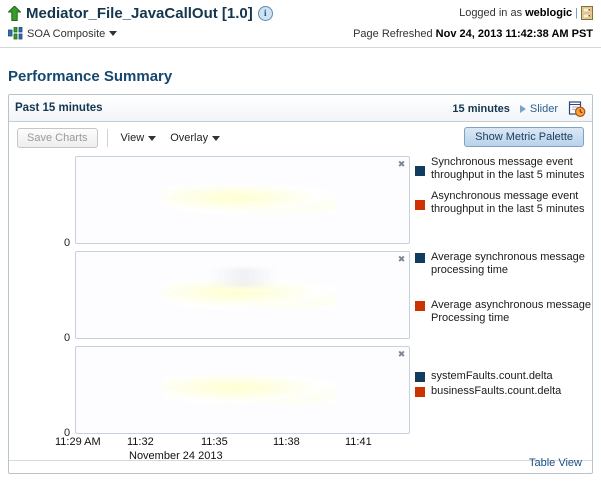  Describe the element at coordinates (300, 108) in the screenshot. I see `panel-header: Past 15 minutes 15 minutes Slider` at that location.